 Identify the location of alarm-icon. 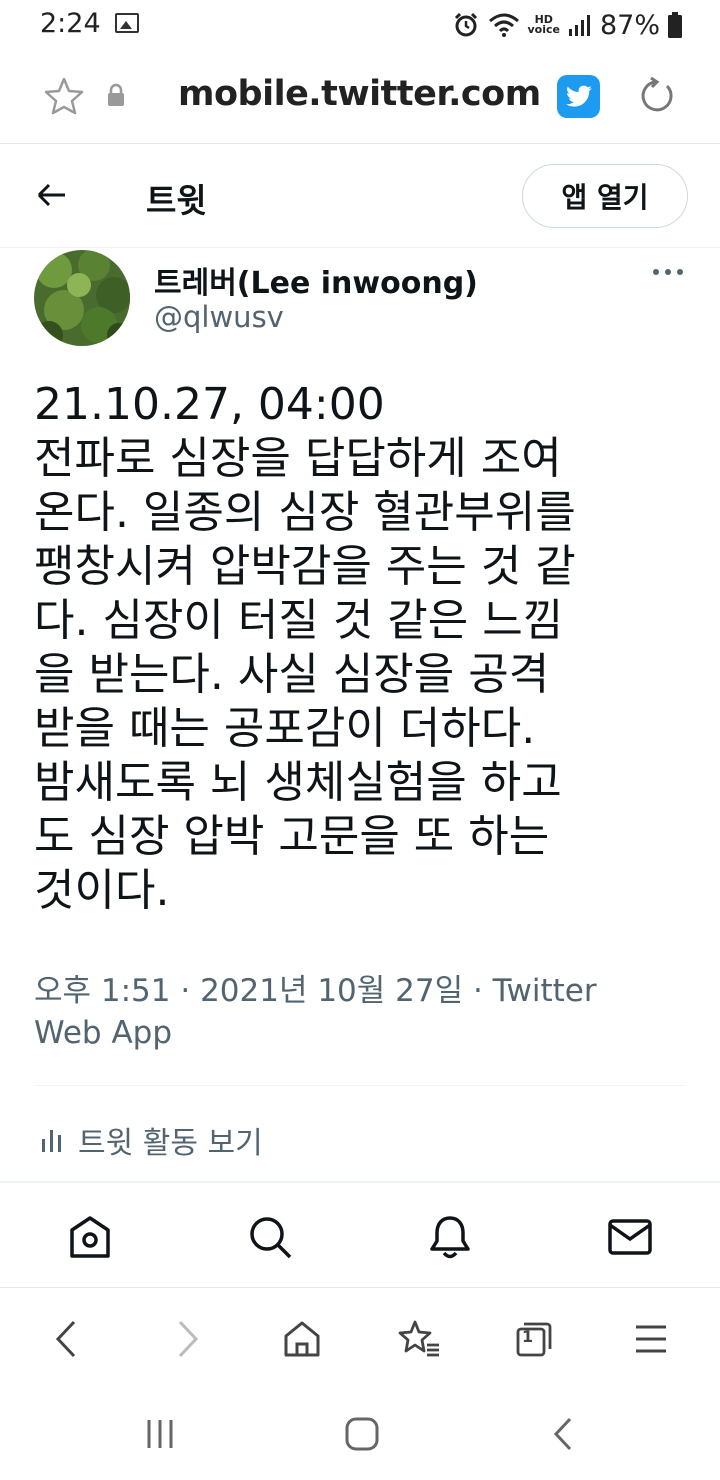
(465, 24).